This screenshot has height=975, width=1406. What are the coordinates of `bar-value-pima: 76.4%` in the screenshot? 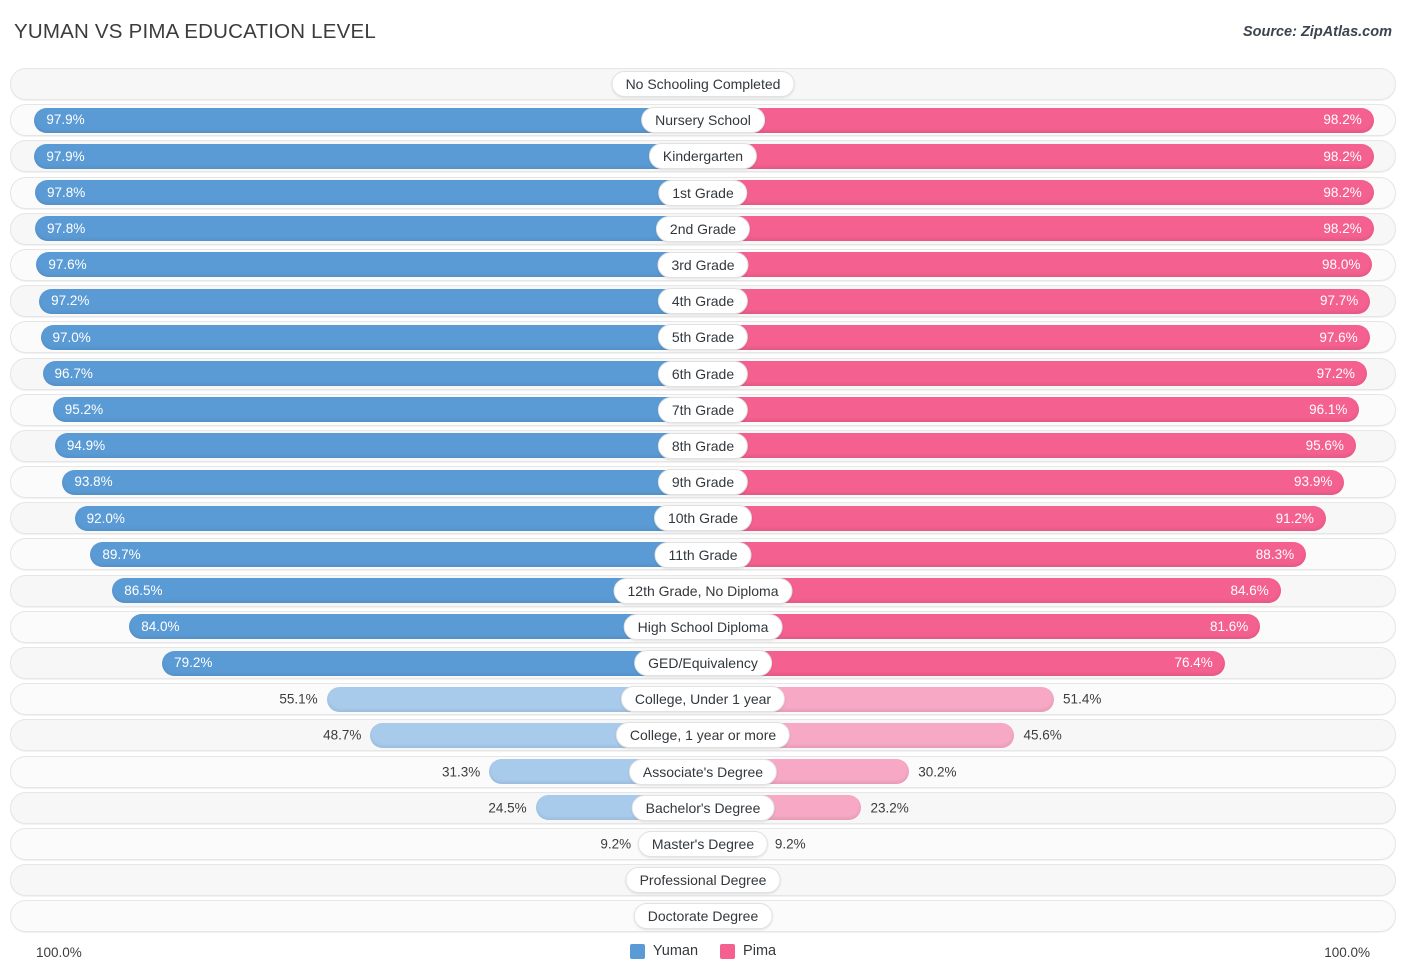 It's located at (1193, 663).